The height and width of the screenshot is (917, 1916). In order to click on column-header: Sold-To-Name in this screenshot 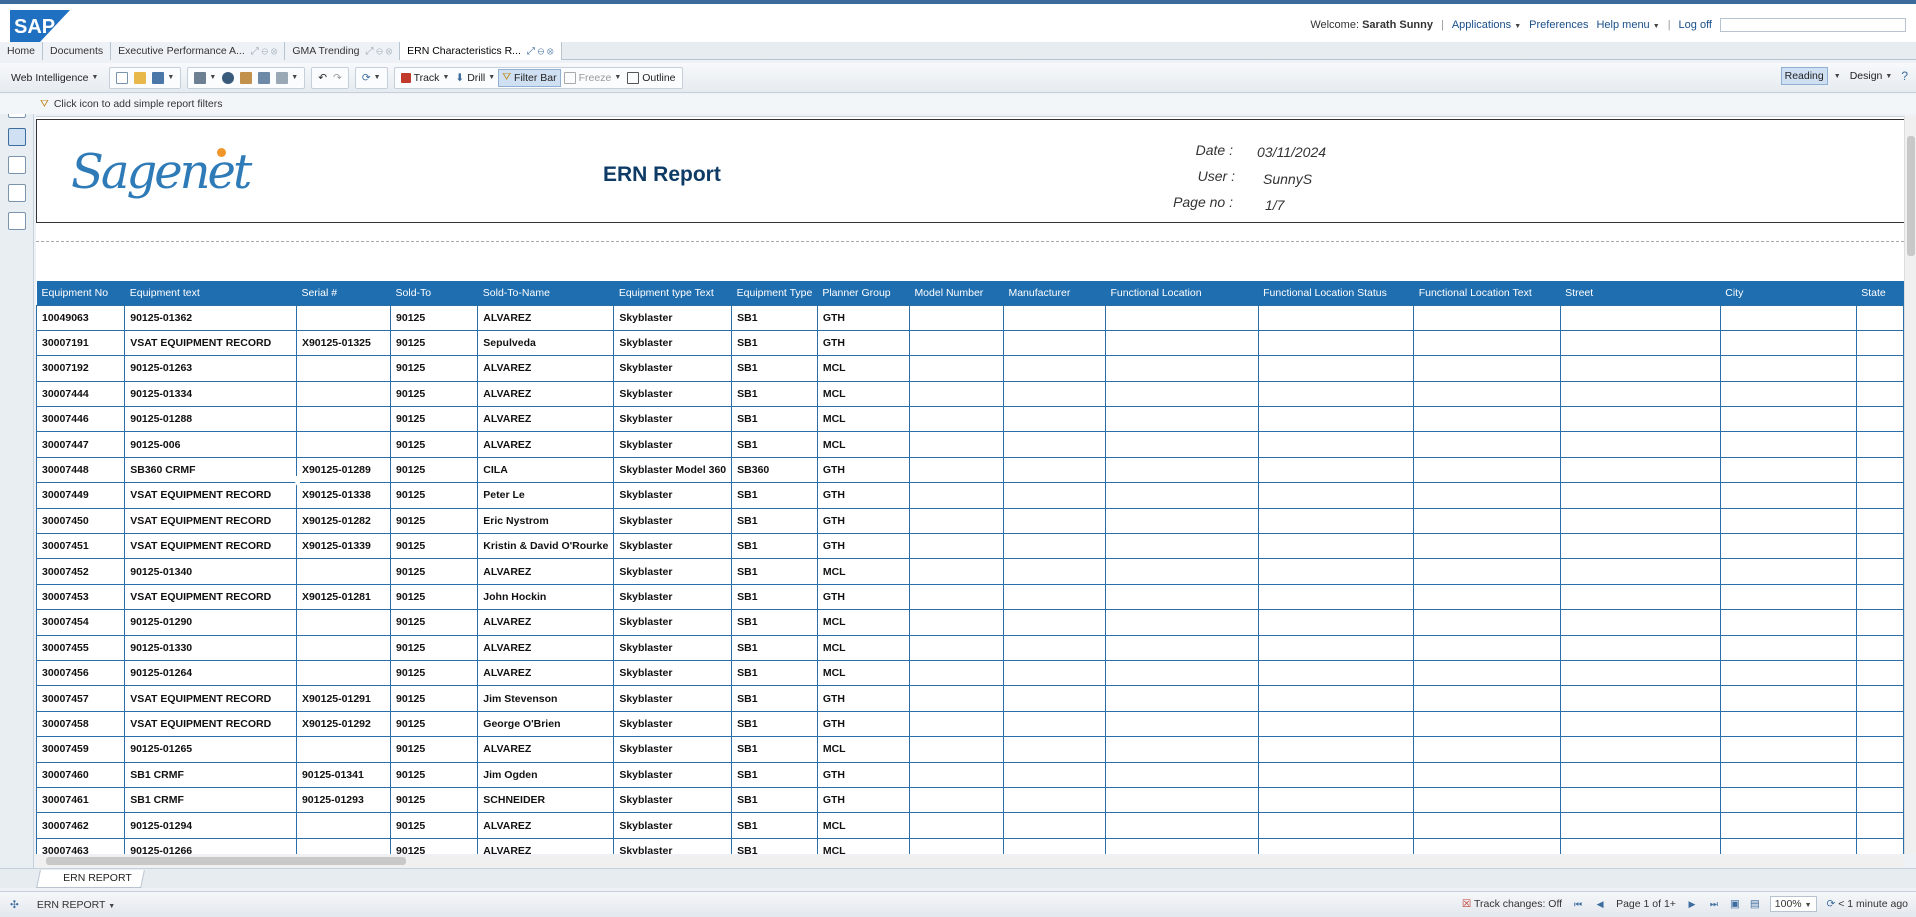, I will do `click(545, 293)`.